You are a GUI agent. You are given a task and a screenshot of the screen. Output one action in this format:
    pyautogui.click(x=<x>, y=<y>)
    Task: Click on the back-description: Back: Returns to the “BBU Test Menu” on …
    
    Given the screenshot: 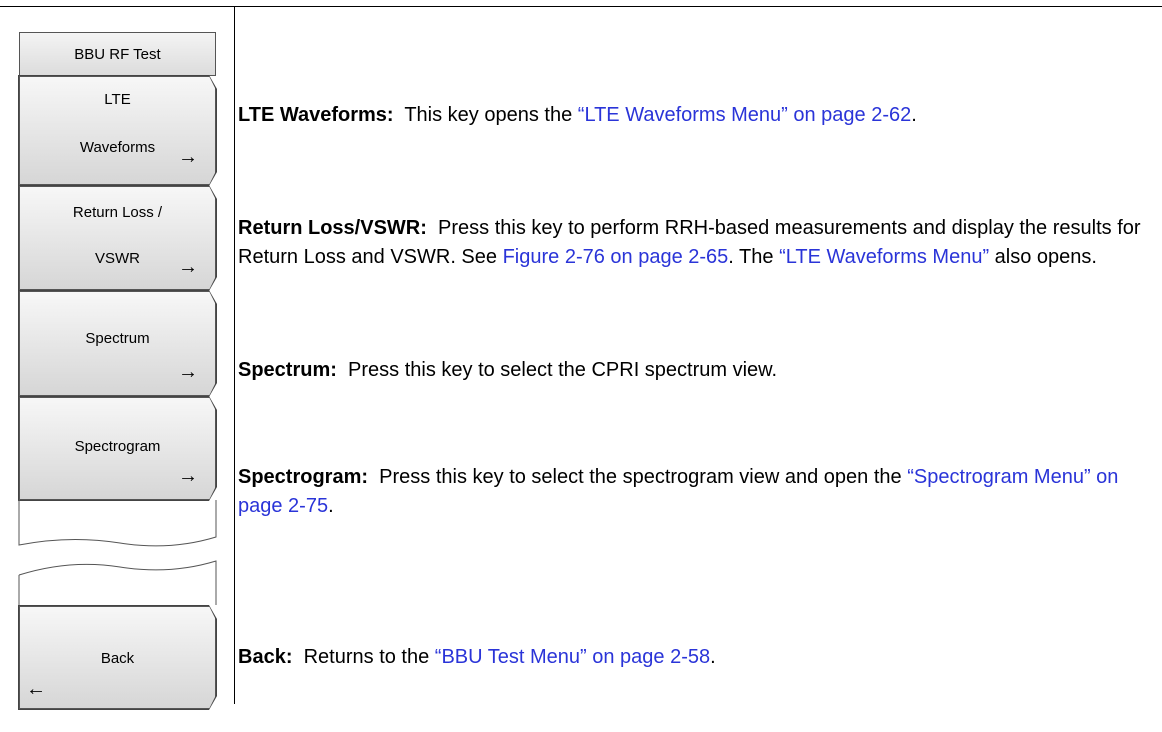 What is the action you would take?
    pyautogui.click(x=693, y=657)
    